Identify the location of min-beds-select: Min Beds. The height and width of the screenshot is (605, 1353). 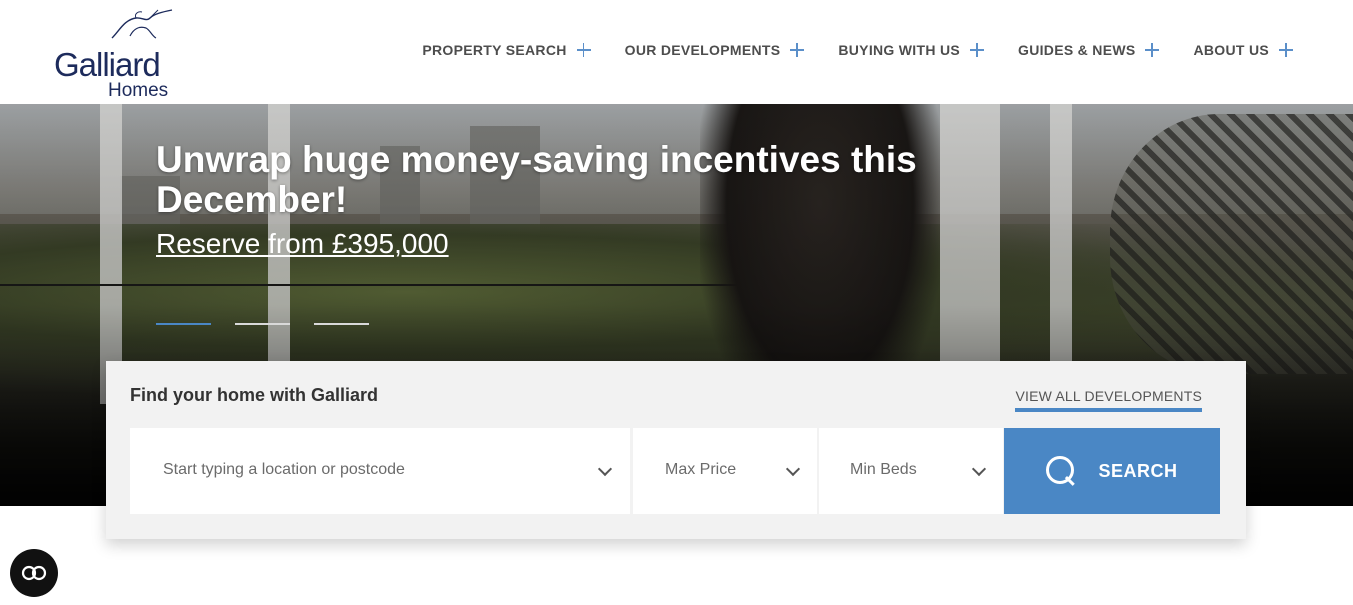
(911, 471).